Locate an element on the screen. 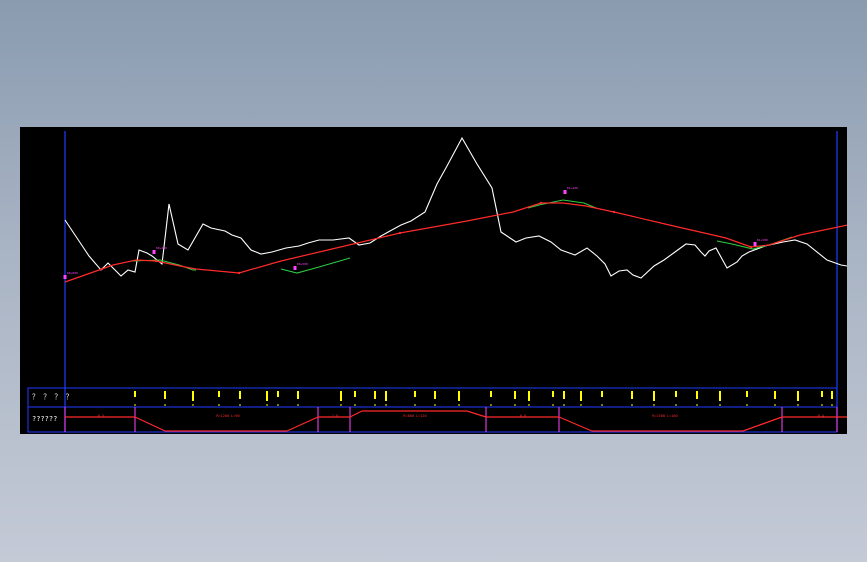 The width and height of the screenshot is (867, 562). pvi-marker-group: K0+000K0+200K0+500K1+100K1+500K1+740 is located at coordinates (415, 232).